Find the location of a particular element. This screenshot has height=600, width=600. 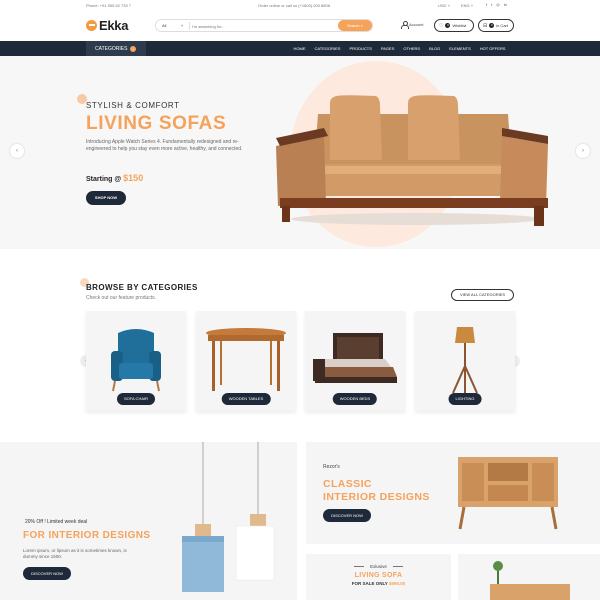

sale-text: FOR SALE ONLY $590.00 is located at coordinates (378, 583).